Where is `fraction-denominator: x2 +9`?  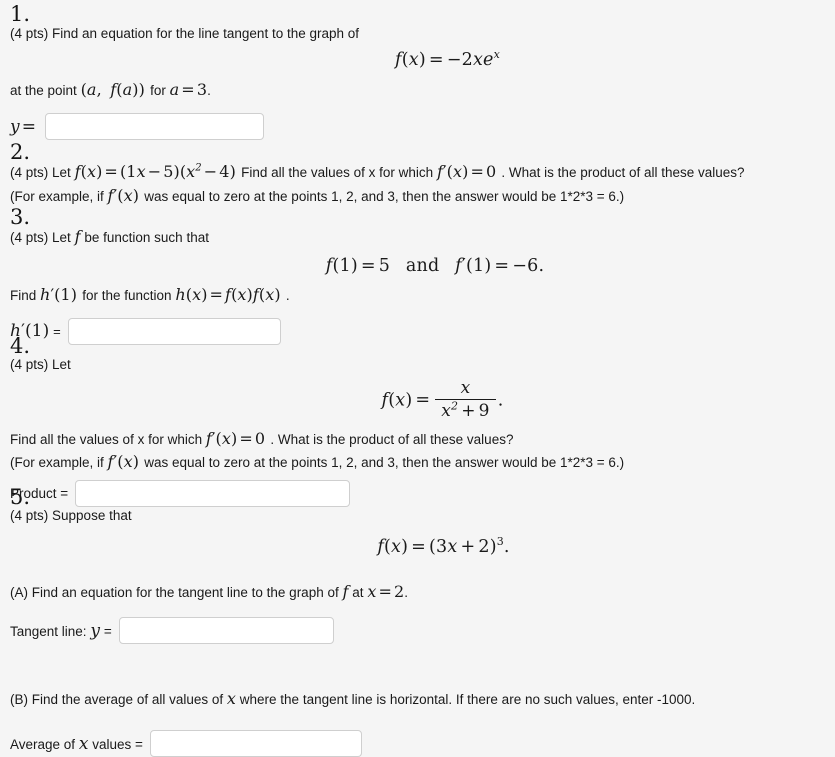
fraction-denominator: x2 +9 is located at coordinates (465, 409).